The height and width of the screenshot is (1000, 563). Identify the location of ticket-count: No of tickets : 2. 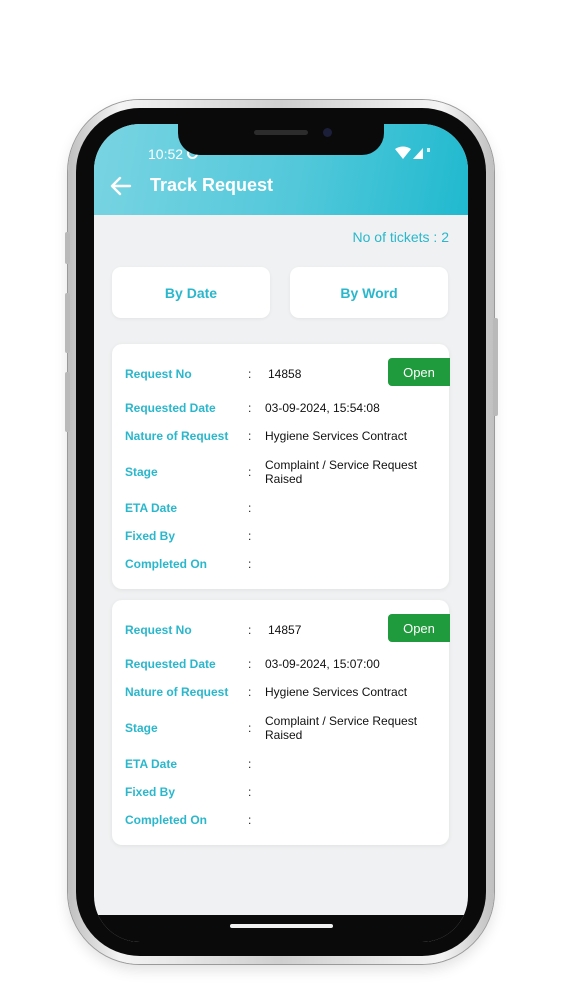
(400, 237).